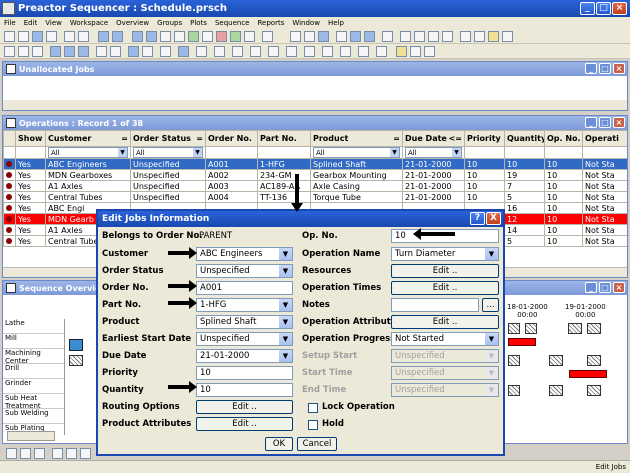 The image size is (630, 473). Describe the element at coordinates (435, 305) in the screenshot. I see `notes-field` at that location.